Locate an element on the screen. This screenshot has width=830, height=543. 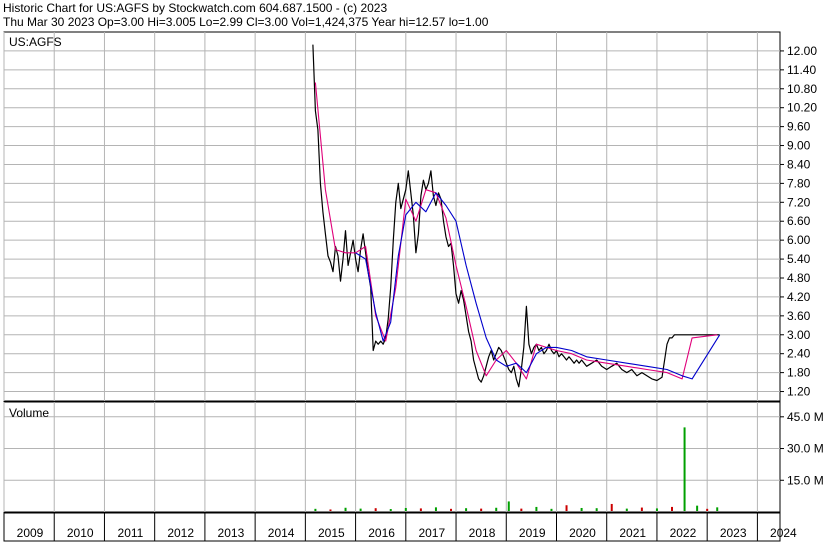
x-tick-label: 2013 is located at coordinates (231, 533).